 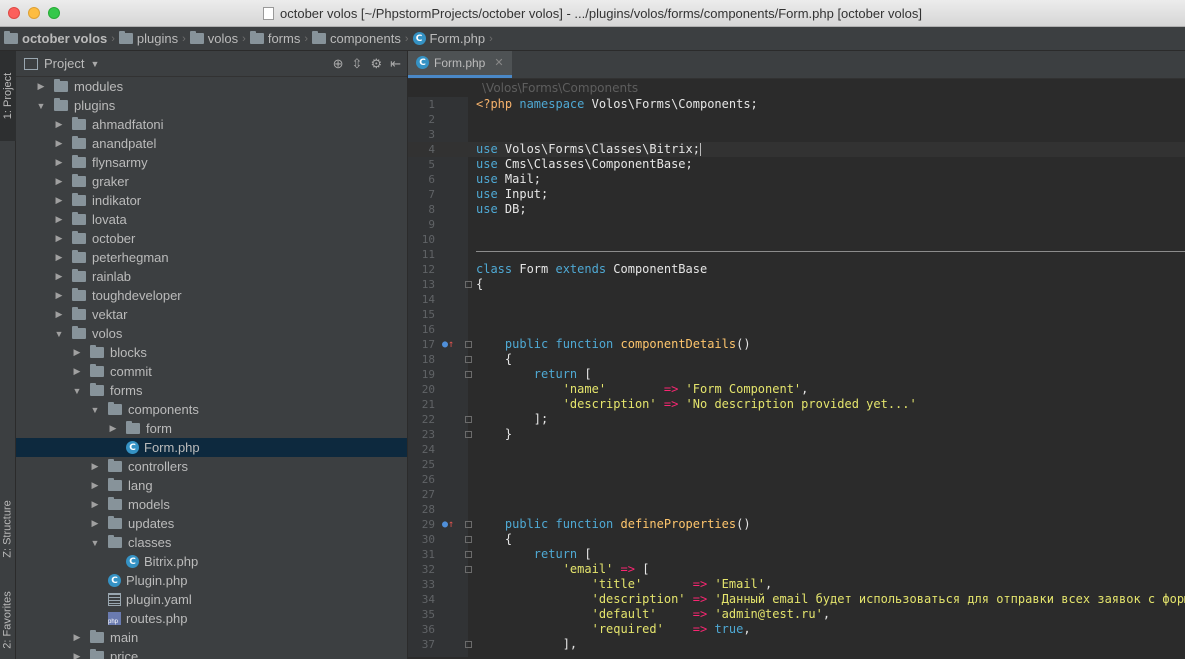 What do you see at coordinates (796, 269) in the screenshot?
I see `code-line: 12 class Form extends ComponentBase` at bounding box center [796, 269].